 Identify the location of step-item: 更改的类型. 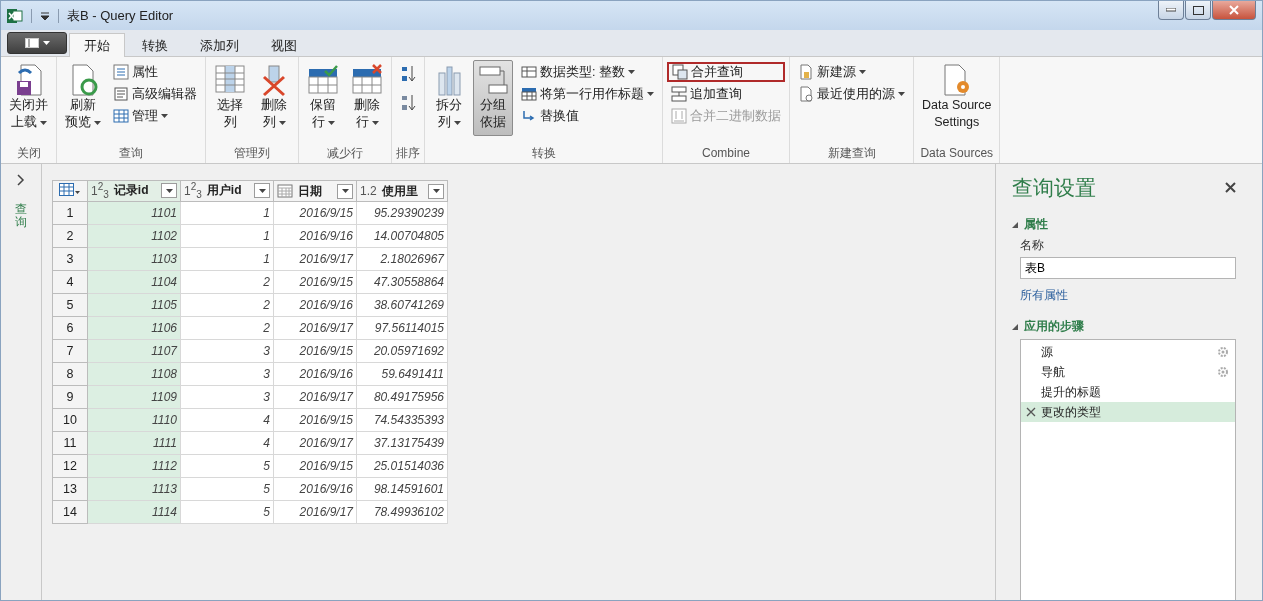
(1128, 412).